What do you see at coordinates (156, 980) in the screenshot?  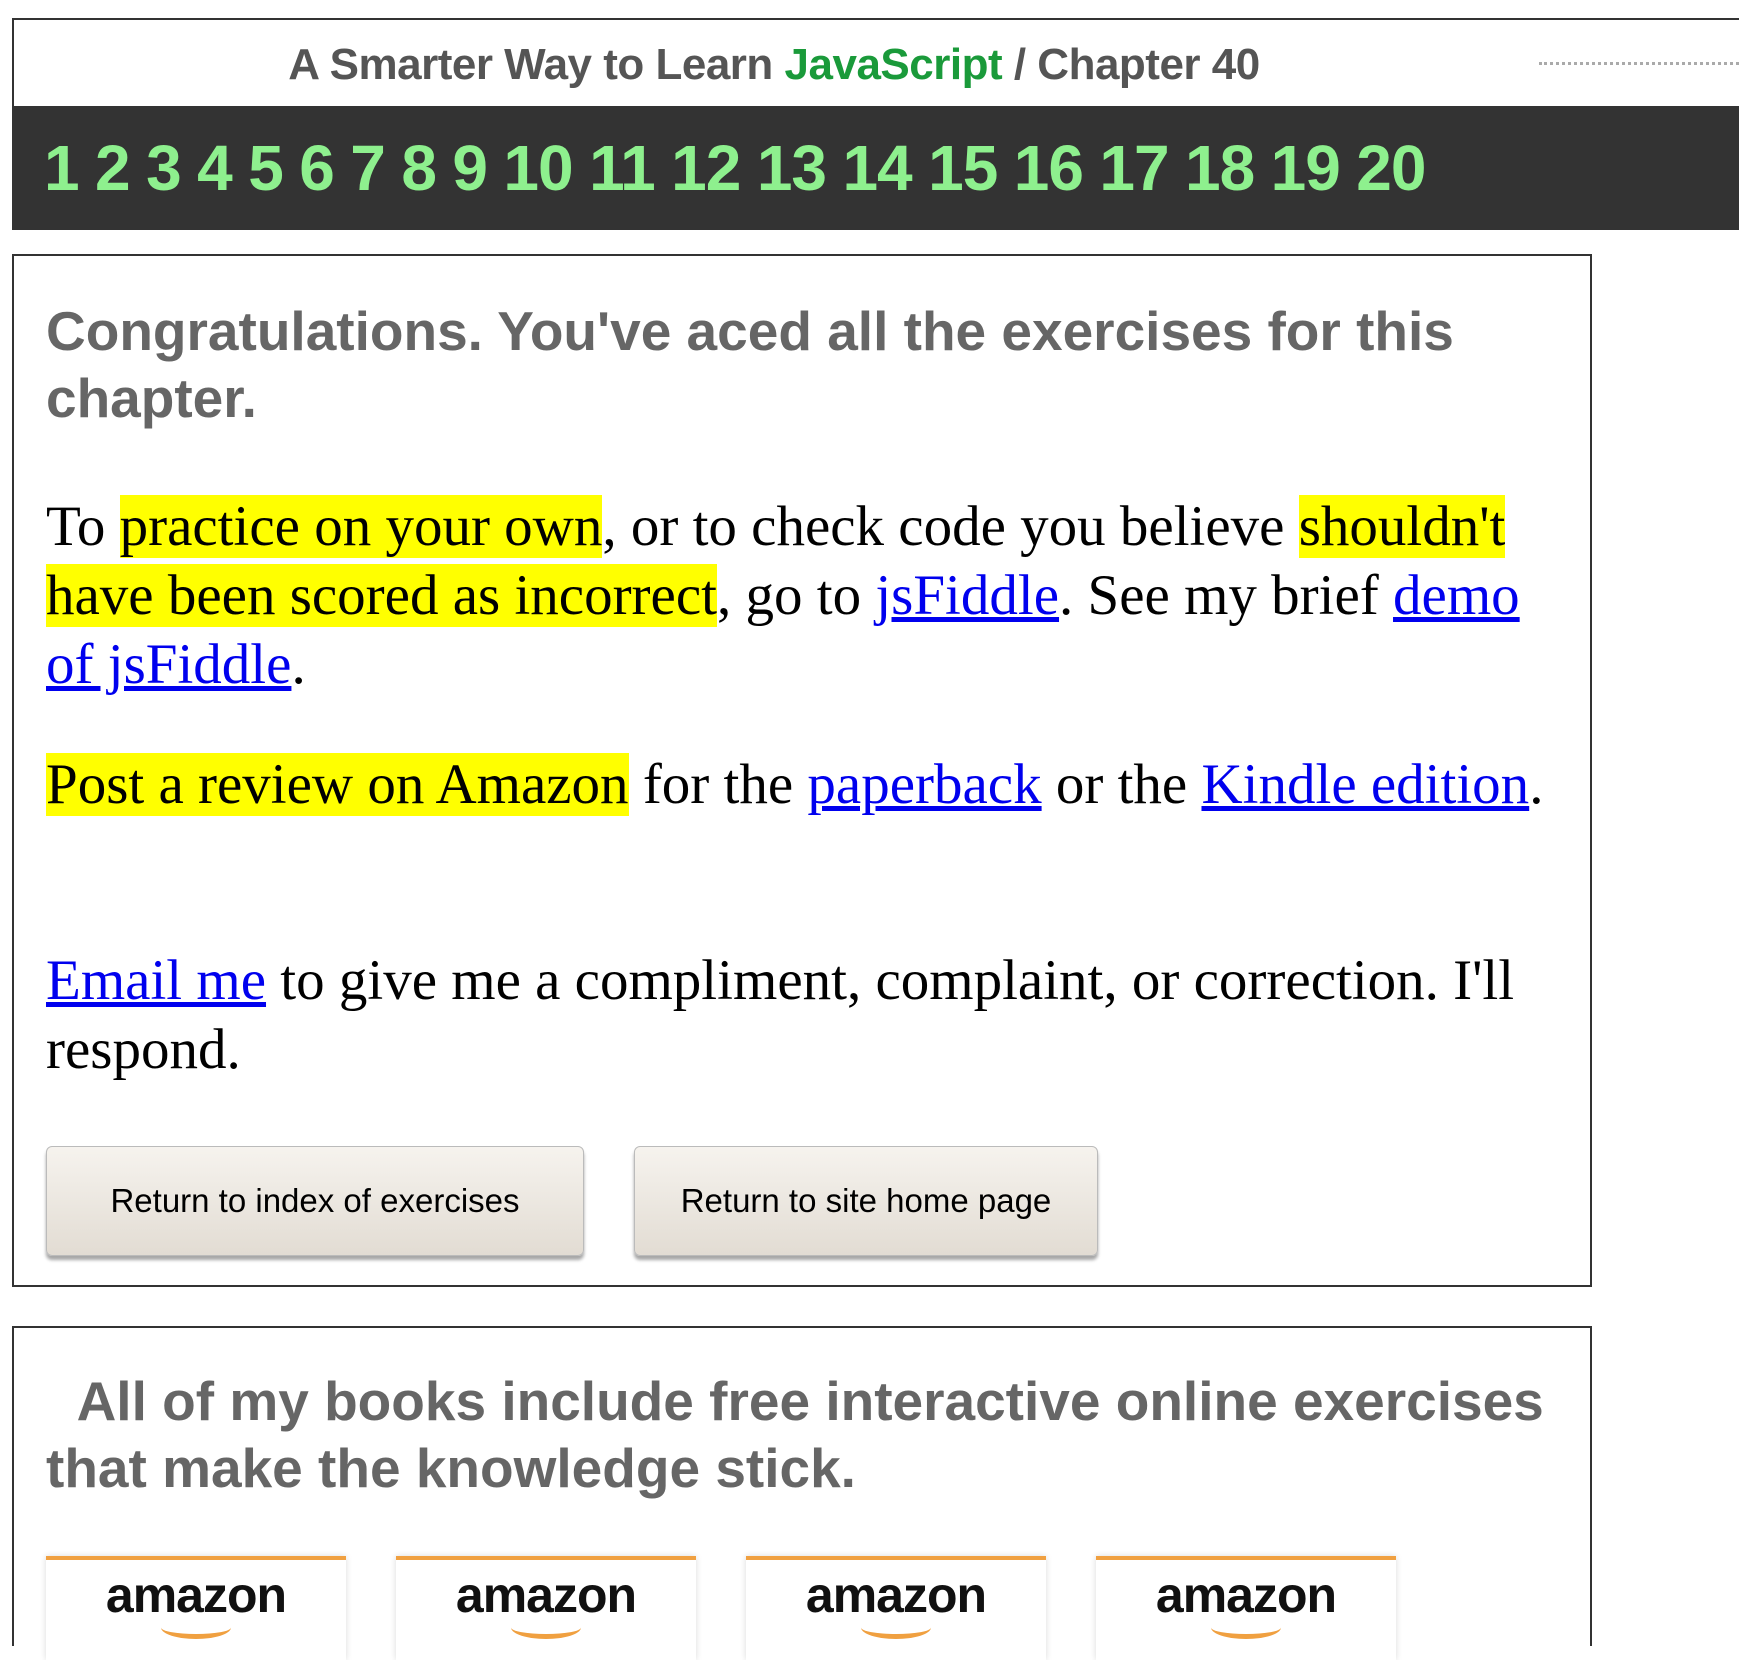 I see `email-me-link: Email me` at bounding box center [156, 980].